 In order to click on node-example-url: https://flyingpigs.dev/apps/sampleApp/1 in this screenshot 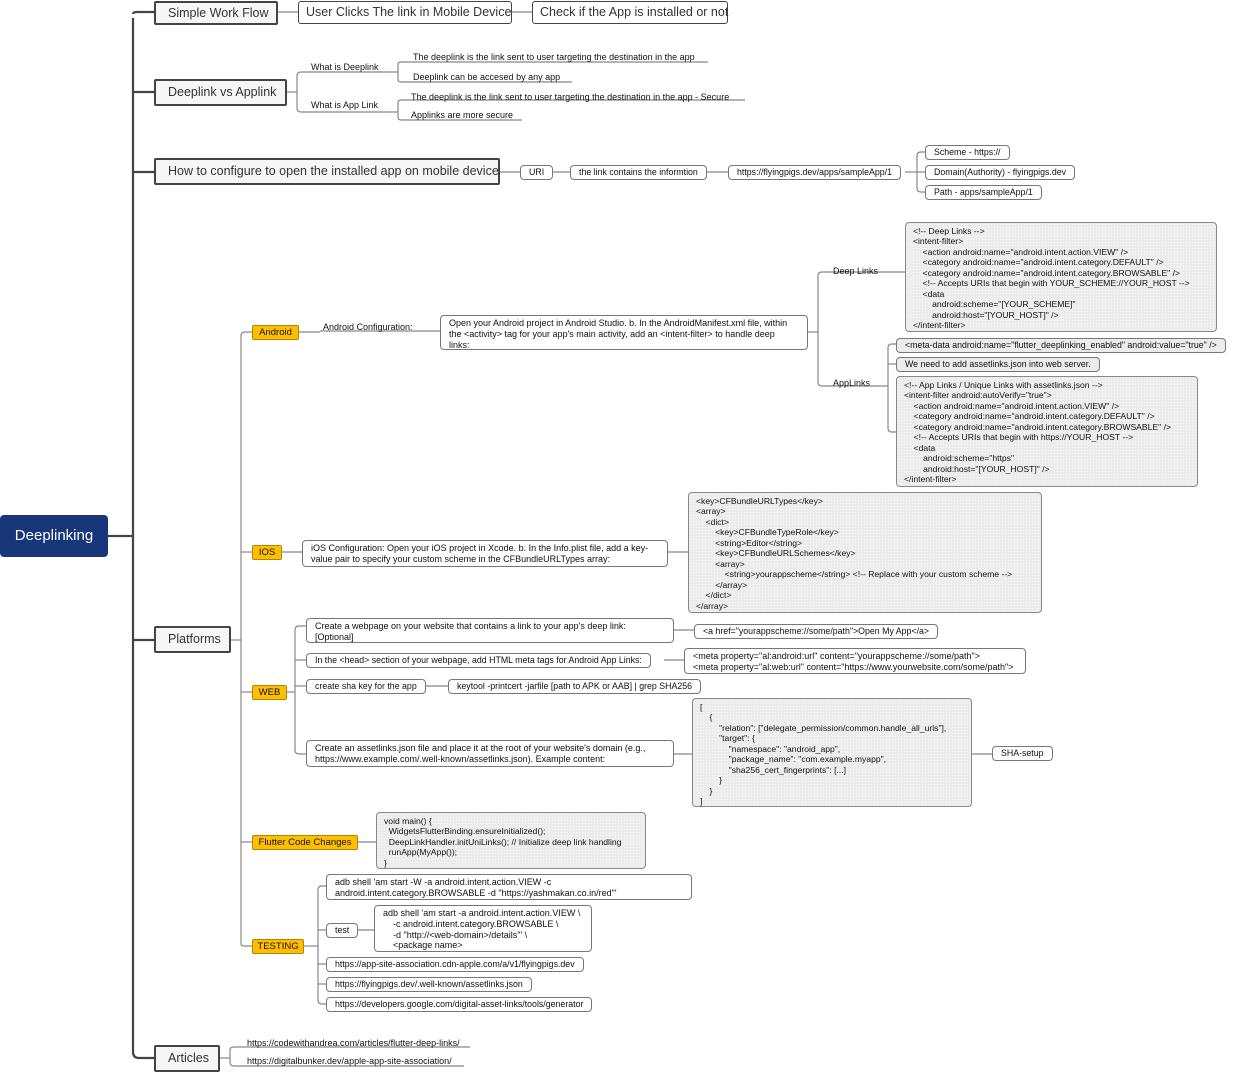, I will do `click(815, 172)`.